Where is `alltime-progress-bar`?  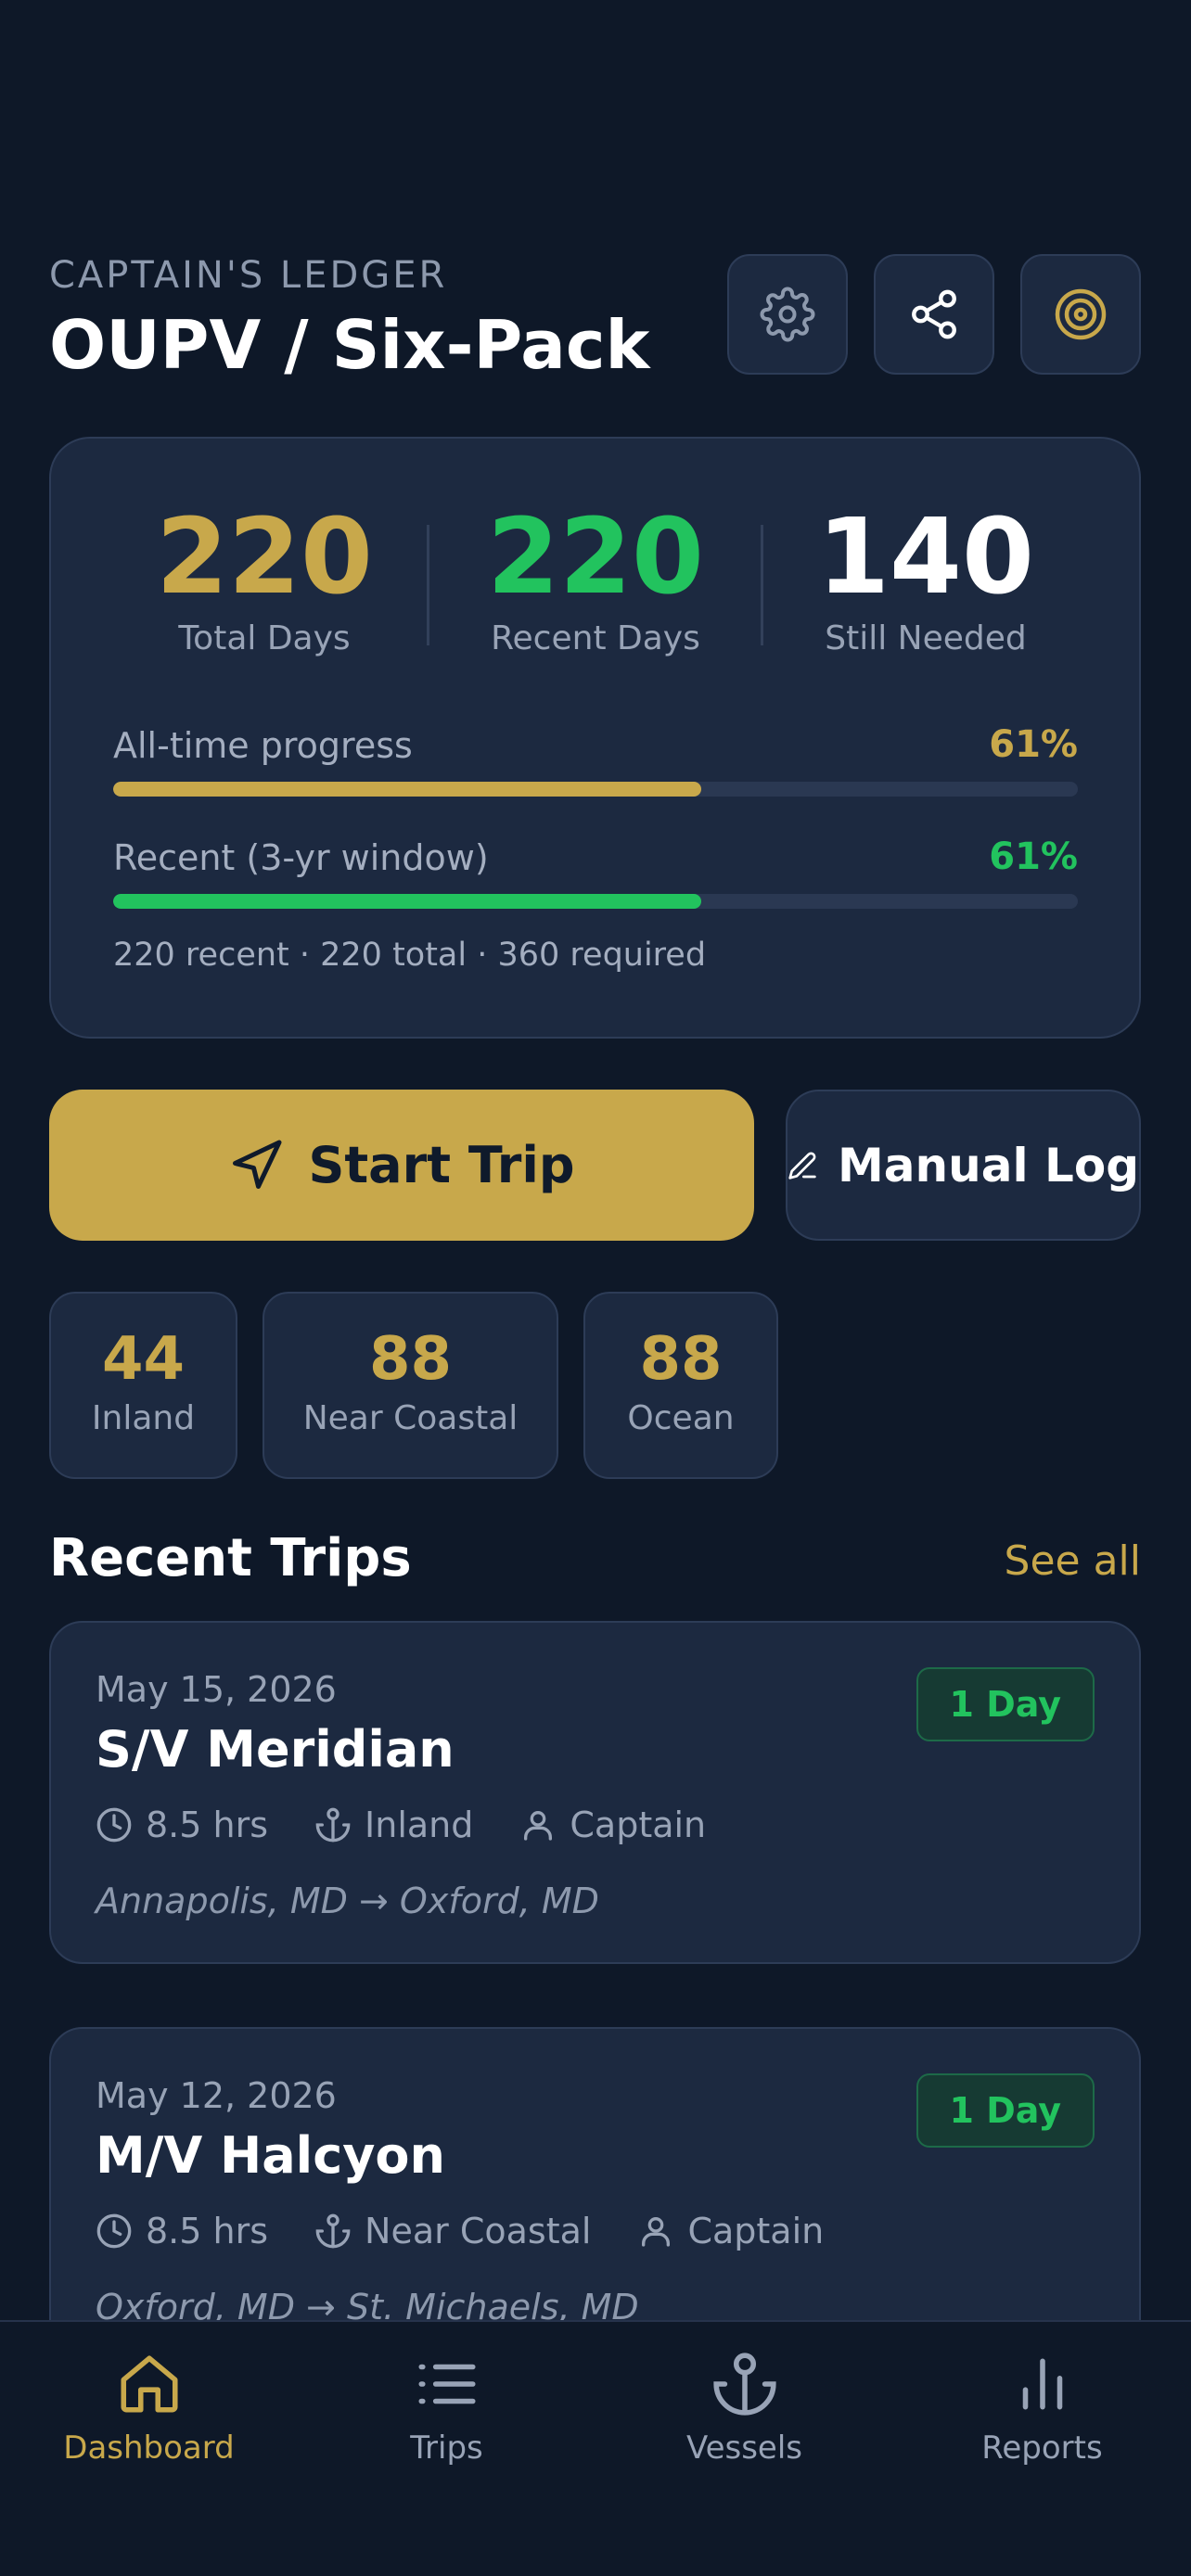 alltime-progress-bar is located at coordinates (595, 789).